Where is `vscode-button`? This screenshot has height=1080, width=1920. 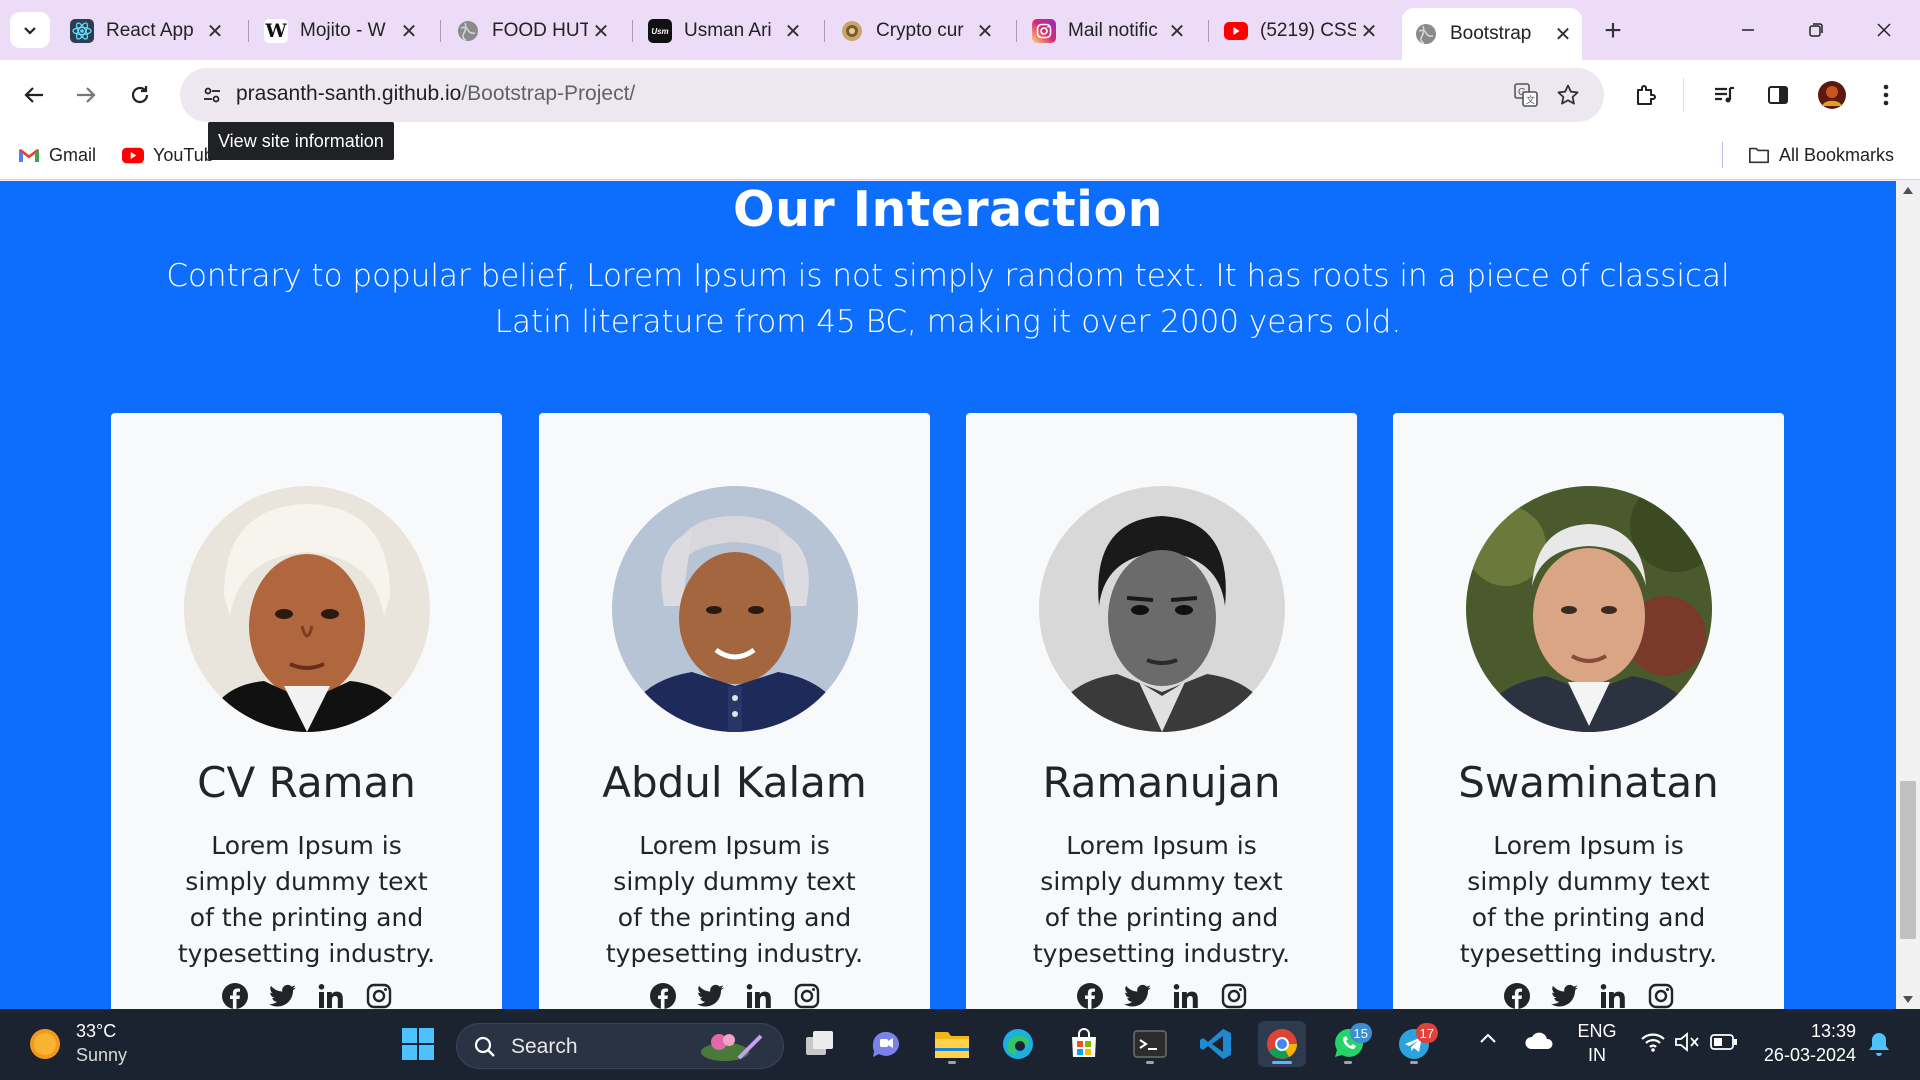 vscode-button is located at coordinates (1216, 1044).